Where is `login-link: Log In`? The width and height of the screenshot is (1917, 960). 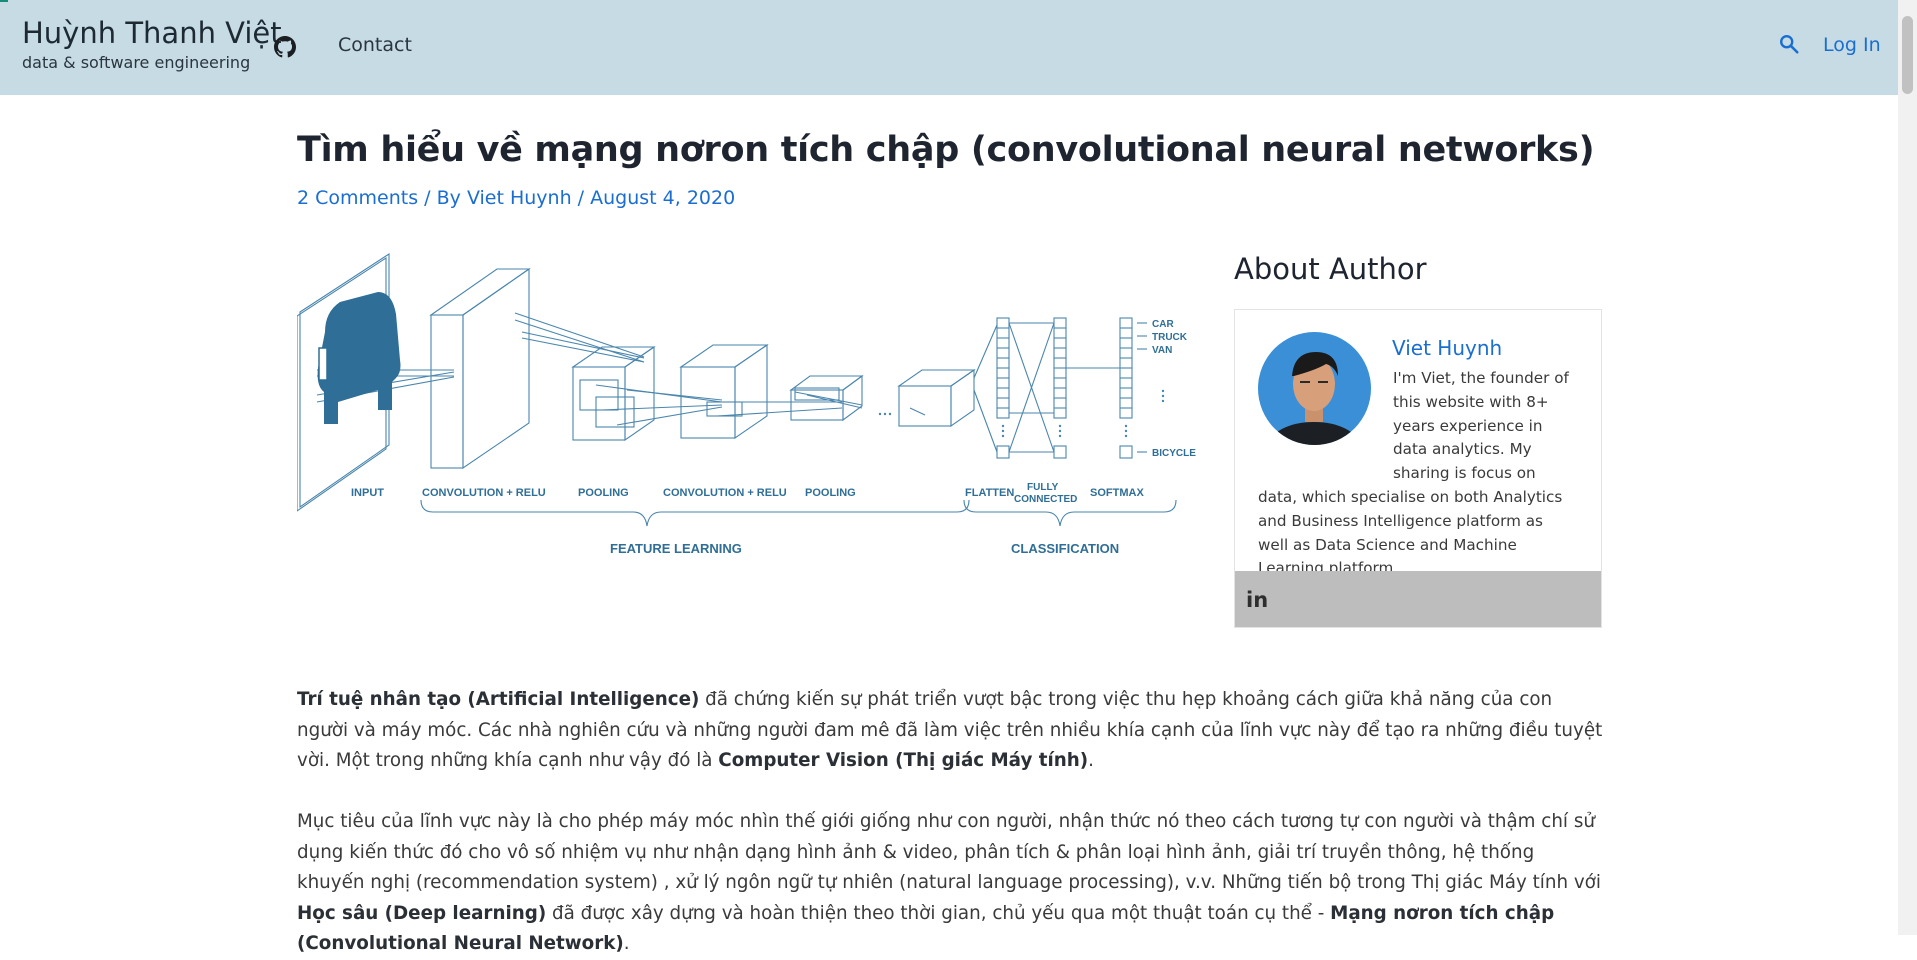 login-link: Log In is located at coordinates (1852, 45).